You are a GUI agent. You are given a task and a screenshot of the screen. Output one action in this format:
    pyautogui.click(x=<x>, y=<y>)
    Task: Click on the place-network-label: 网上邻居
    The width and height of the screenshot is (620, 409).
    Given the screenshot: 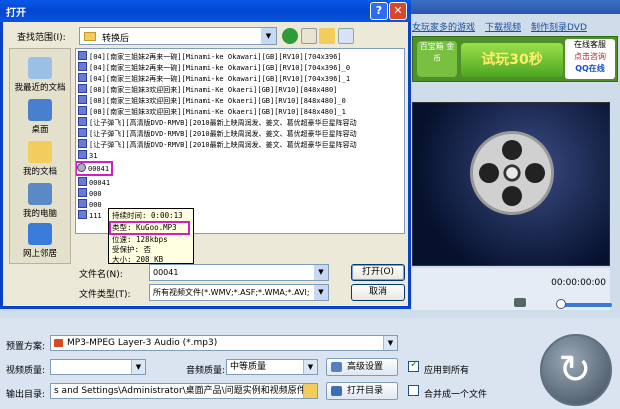 What is the action you would take?
    pyautogui.click(x=39, y=254)
    